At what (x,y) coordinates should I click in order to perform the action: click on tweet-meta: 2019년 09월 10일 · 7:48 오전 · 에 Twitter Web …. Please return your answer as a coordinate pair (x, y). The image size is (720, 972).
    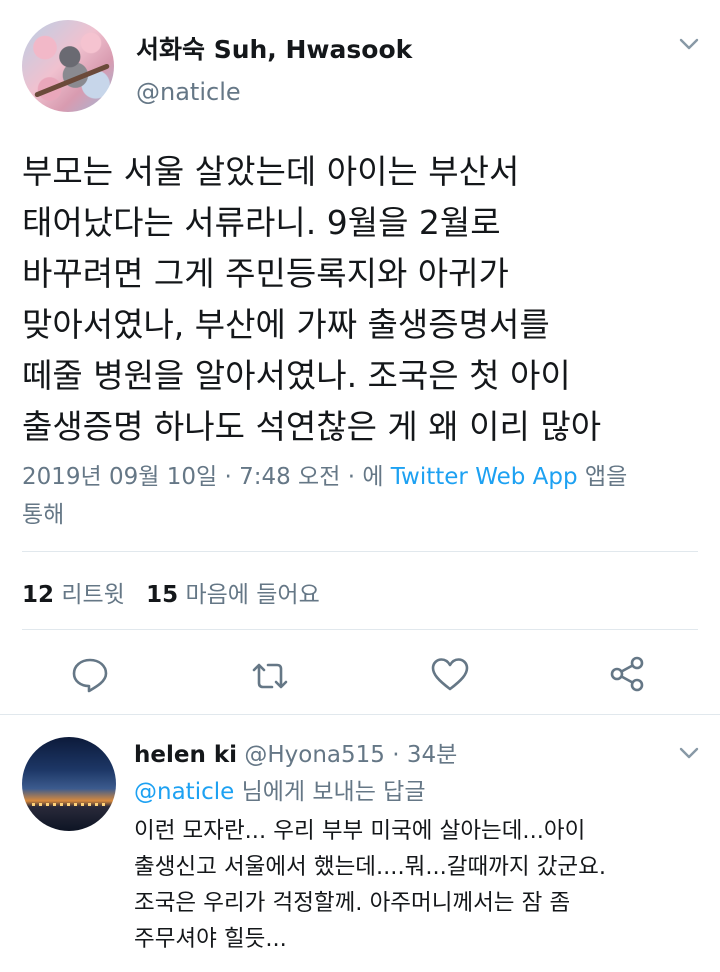
    Looking at the image, I should click on (362, 496).